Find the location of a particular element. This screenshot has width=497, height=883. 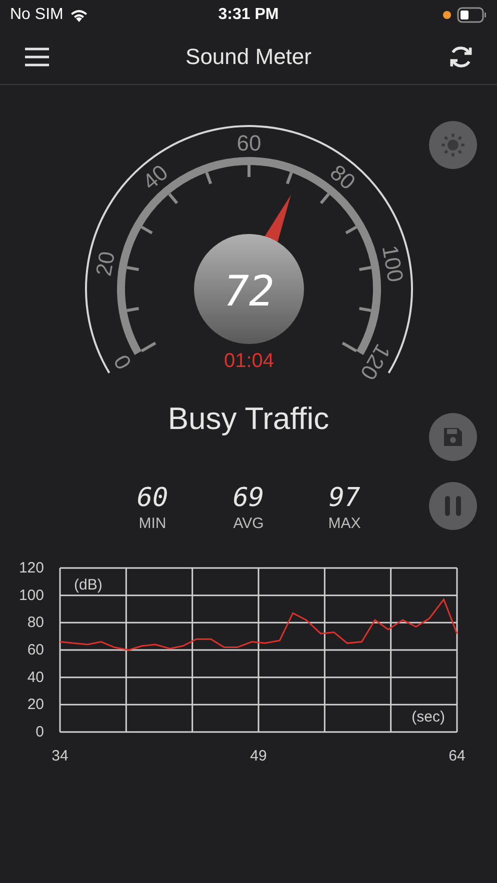

indicator-dot-icon is located at coordinates (447, 15).